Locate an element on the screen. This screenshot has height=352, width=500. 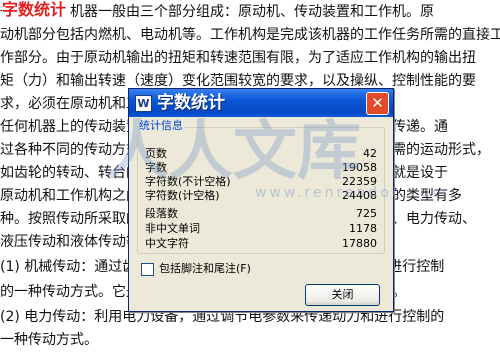
dialog-titlebar: W 字数统计 ✕ is located at coordinates (261, 103).